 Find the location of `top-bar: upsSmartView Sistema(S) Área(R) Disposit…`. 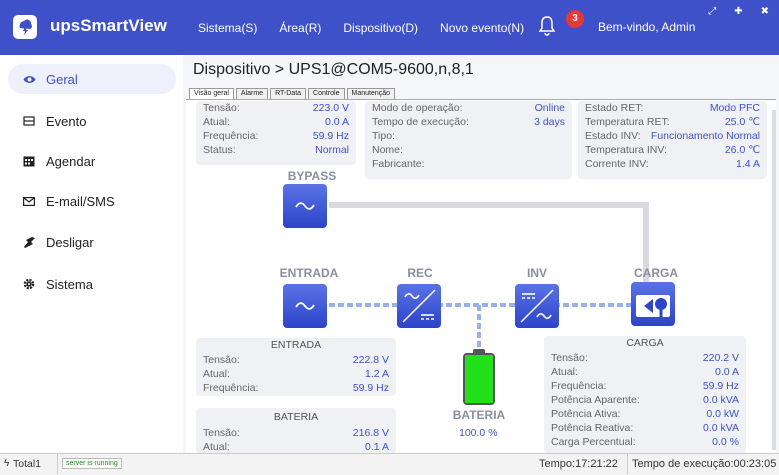

top-bar: upsSmartView Sistema(S) Área(R) Disposit… is located at coordinates (389, 27).